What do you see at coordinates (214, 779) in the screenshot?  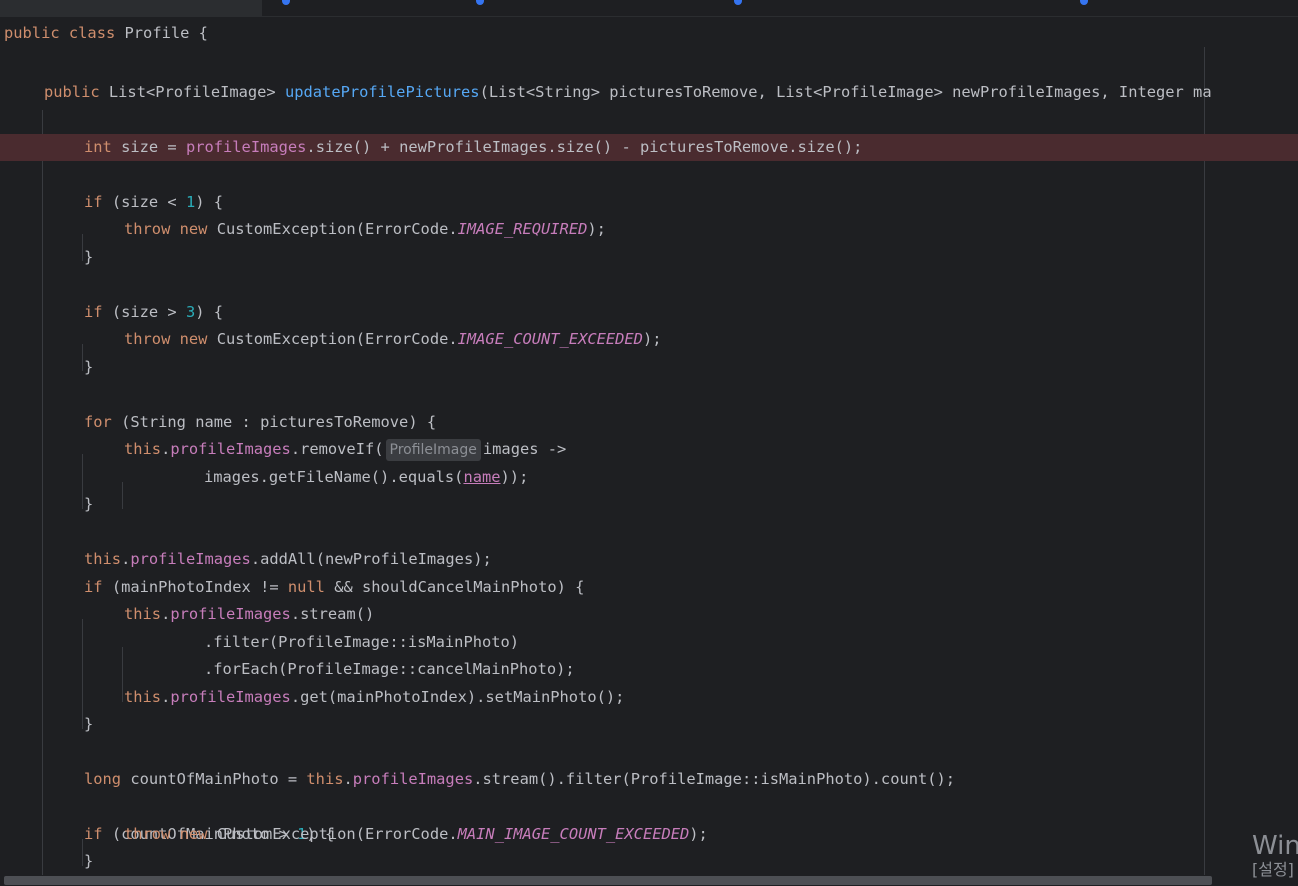 I see `code-text: countOfMainPhoto =` at bounding box center [214, 779].